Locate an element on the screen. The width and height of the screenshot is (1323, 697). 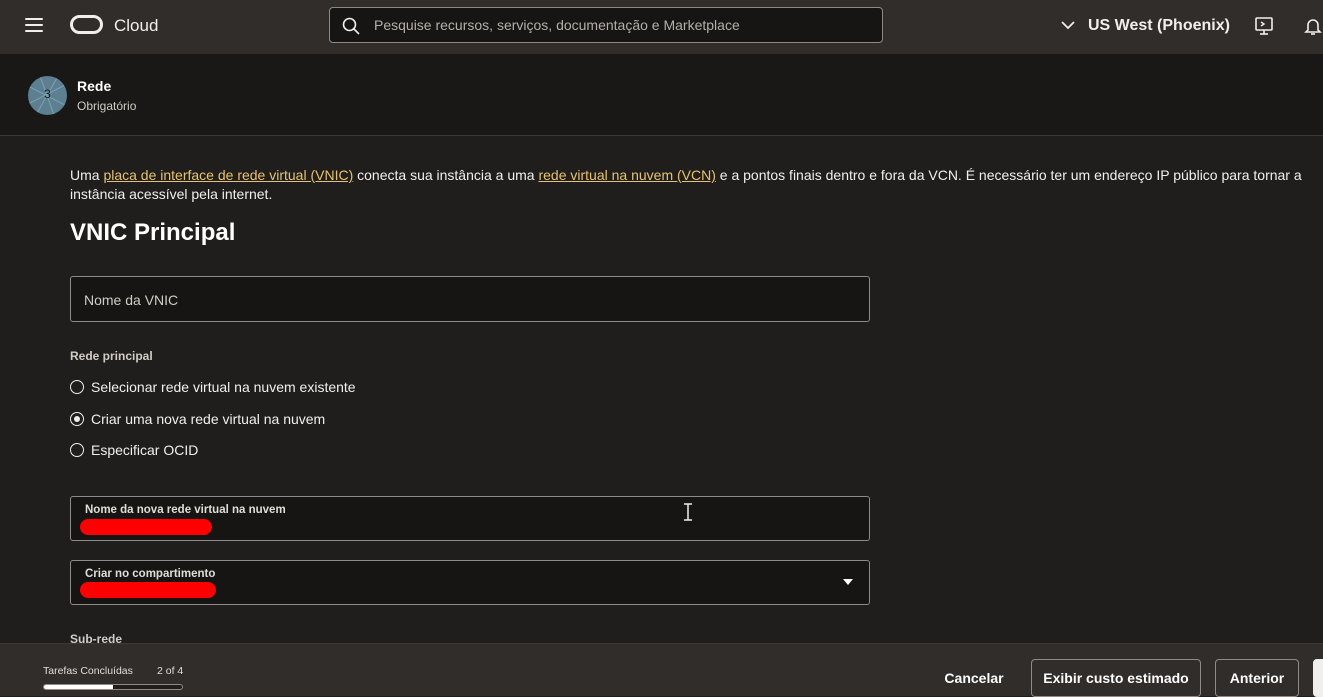
step-badge: 3 is located at coordinates (47, 95).